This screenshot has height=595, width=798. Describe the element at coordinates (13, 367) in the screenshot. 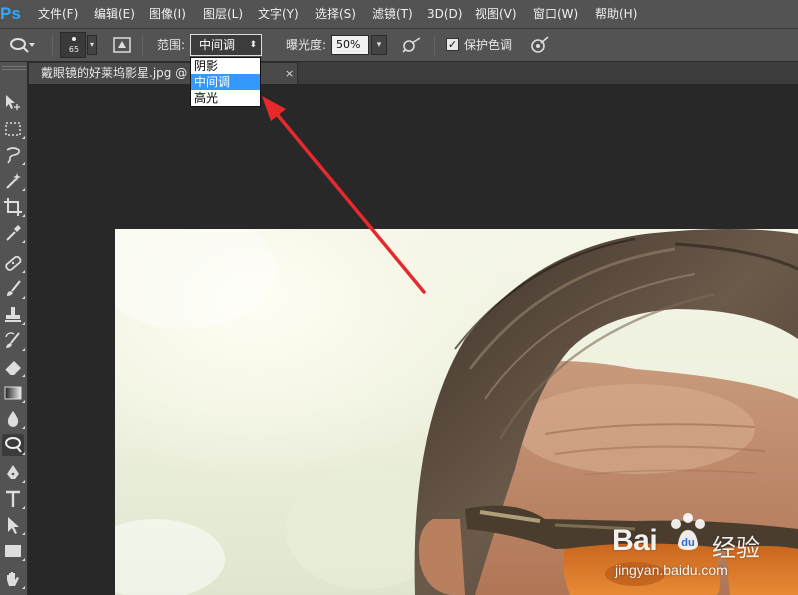

I see `eraser-tool-icon` at that location.